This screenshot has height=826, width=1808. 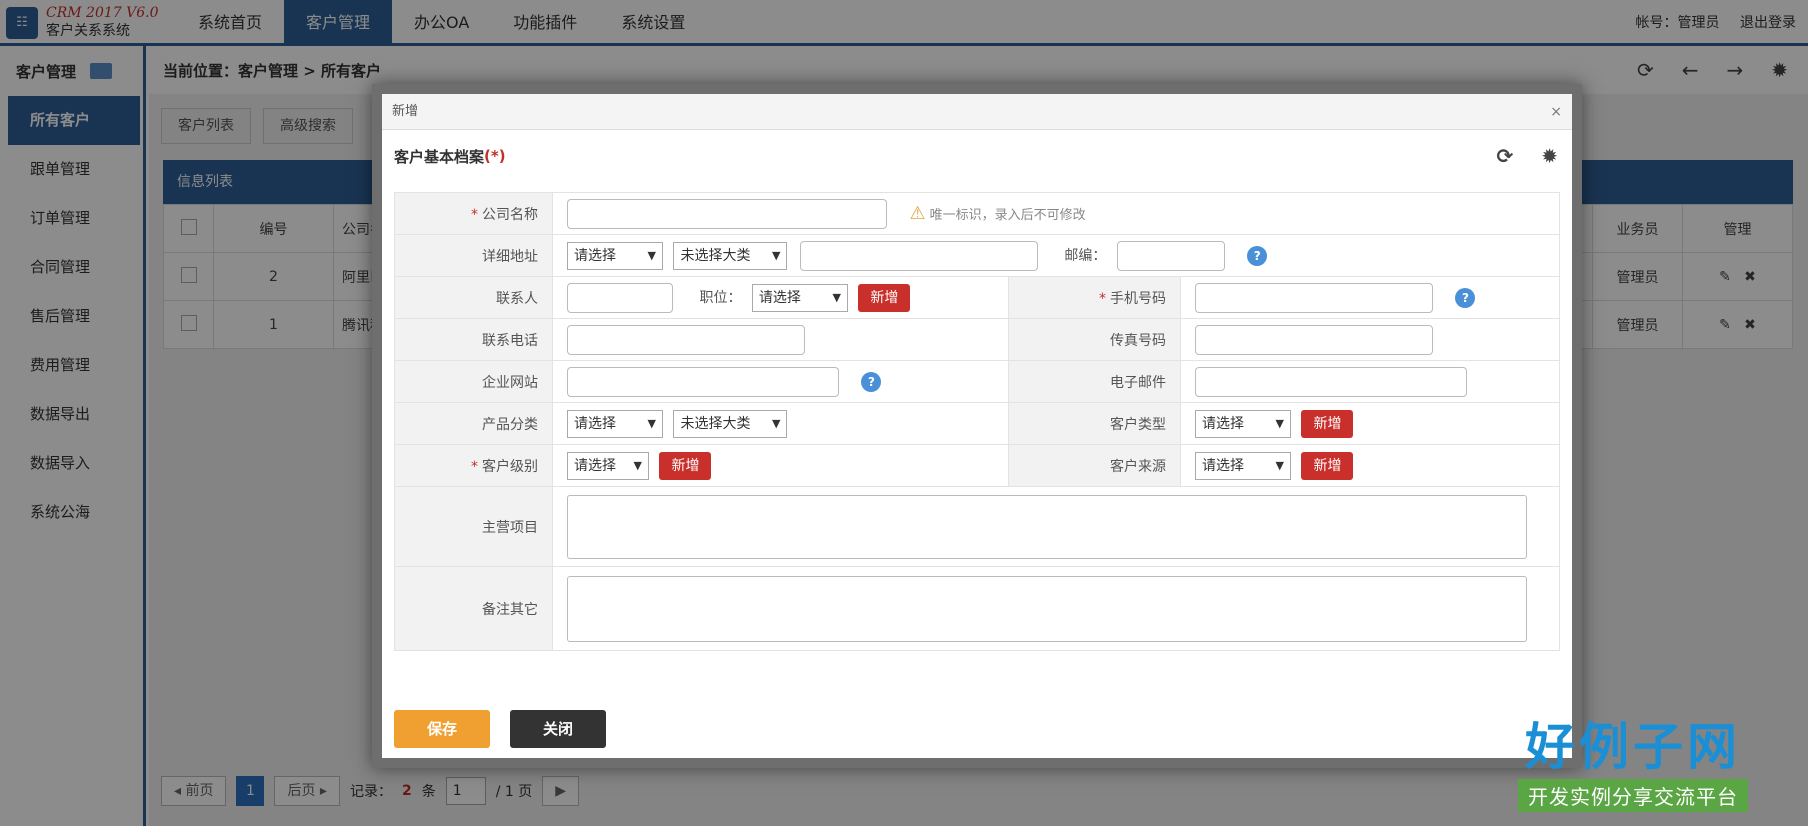 I want to click on gear-icon: ✹, so click(x=1549, y=156).